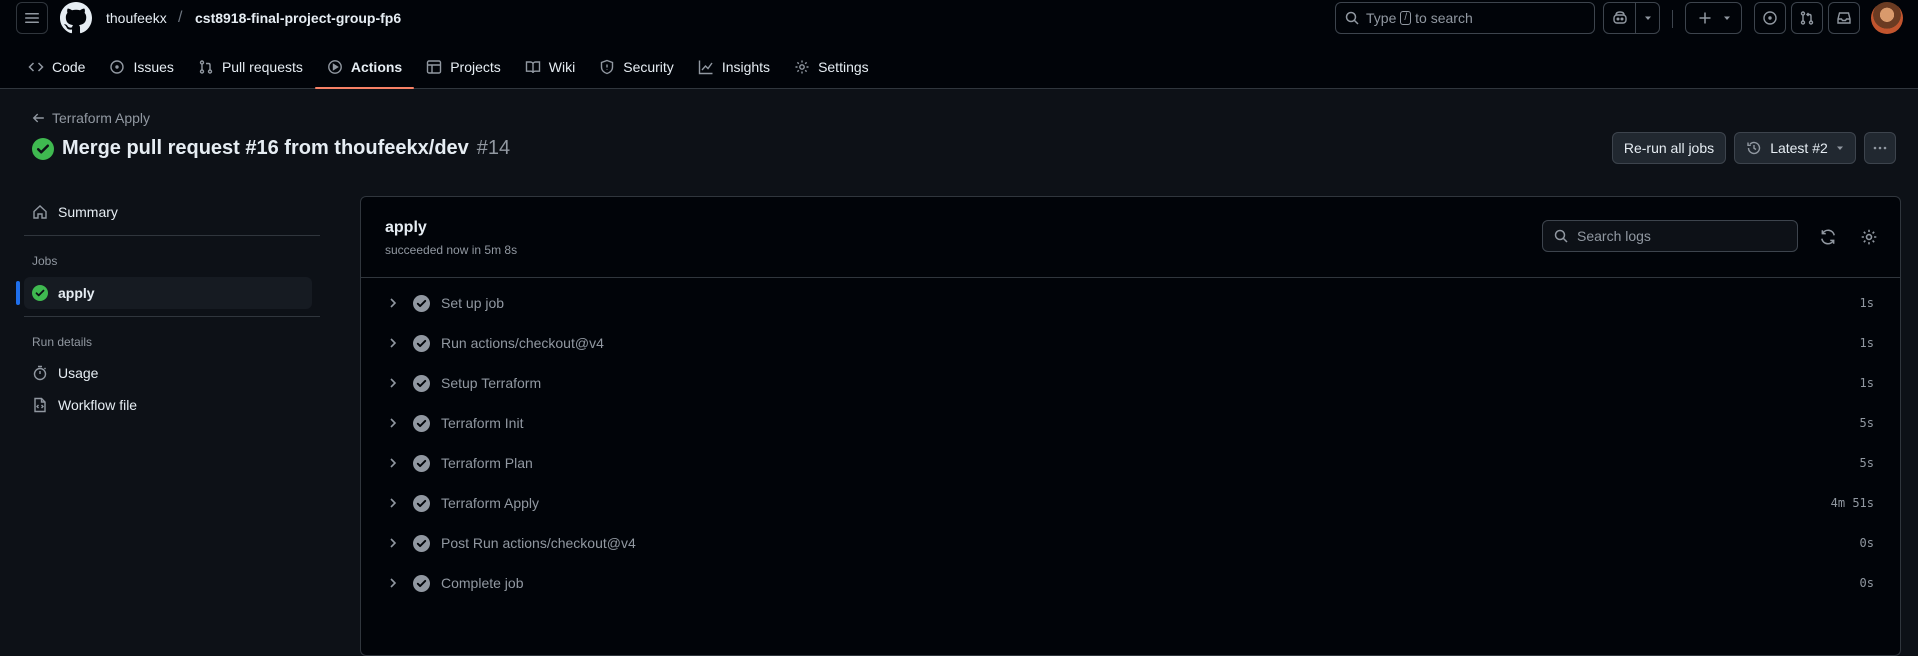 The height and width of the screenshot is (656, 1918). I want to click on copilot-button, so click(1620, 18).